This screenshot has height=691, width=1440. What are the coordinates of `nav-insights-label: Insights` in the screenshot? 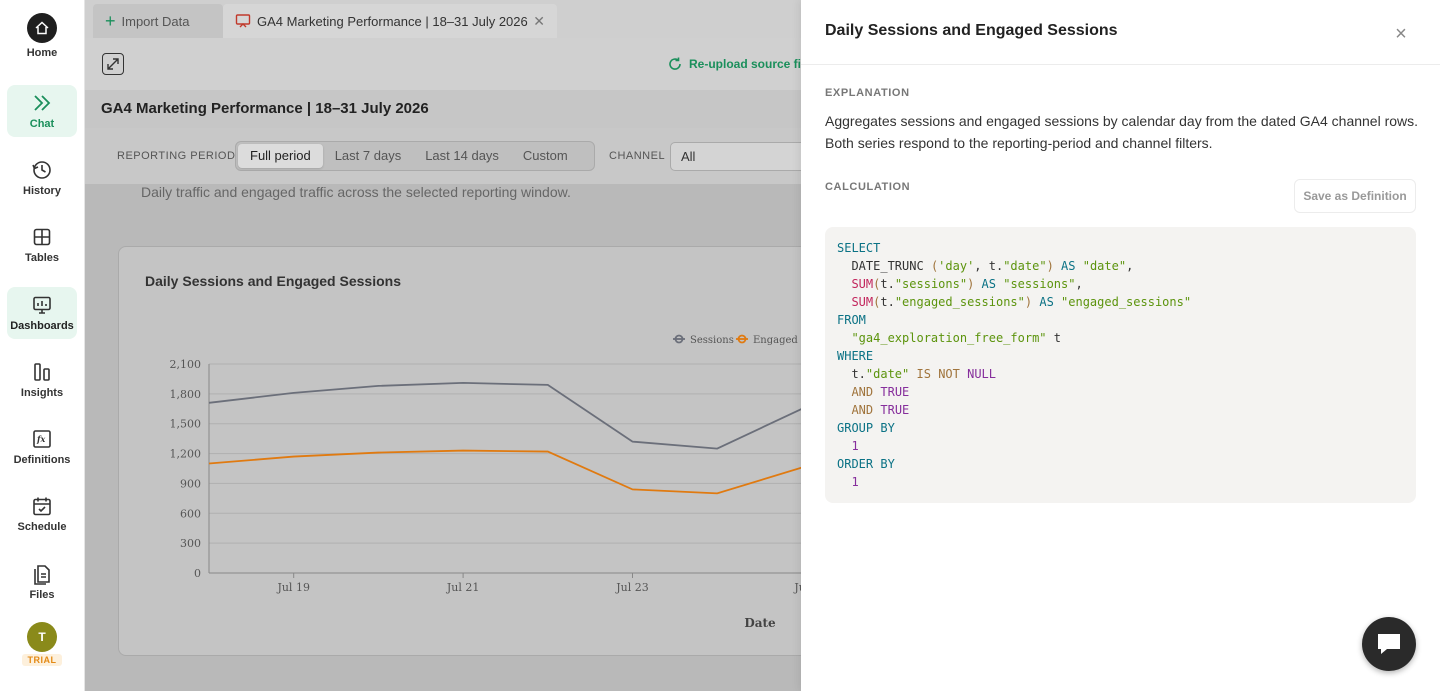 It's located at (42, 393).